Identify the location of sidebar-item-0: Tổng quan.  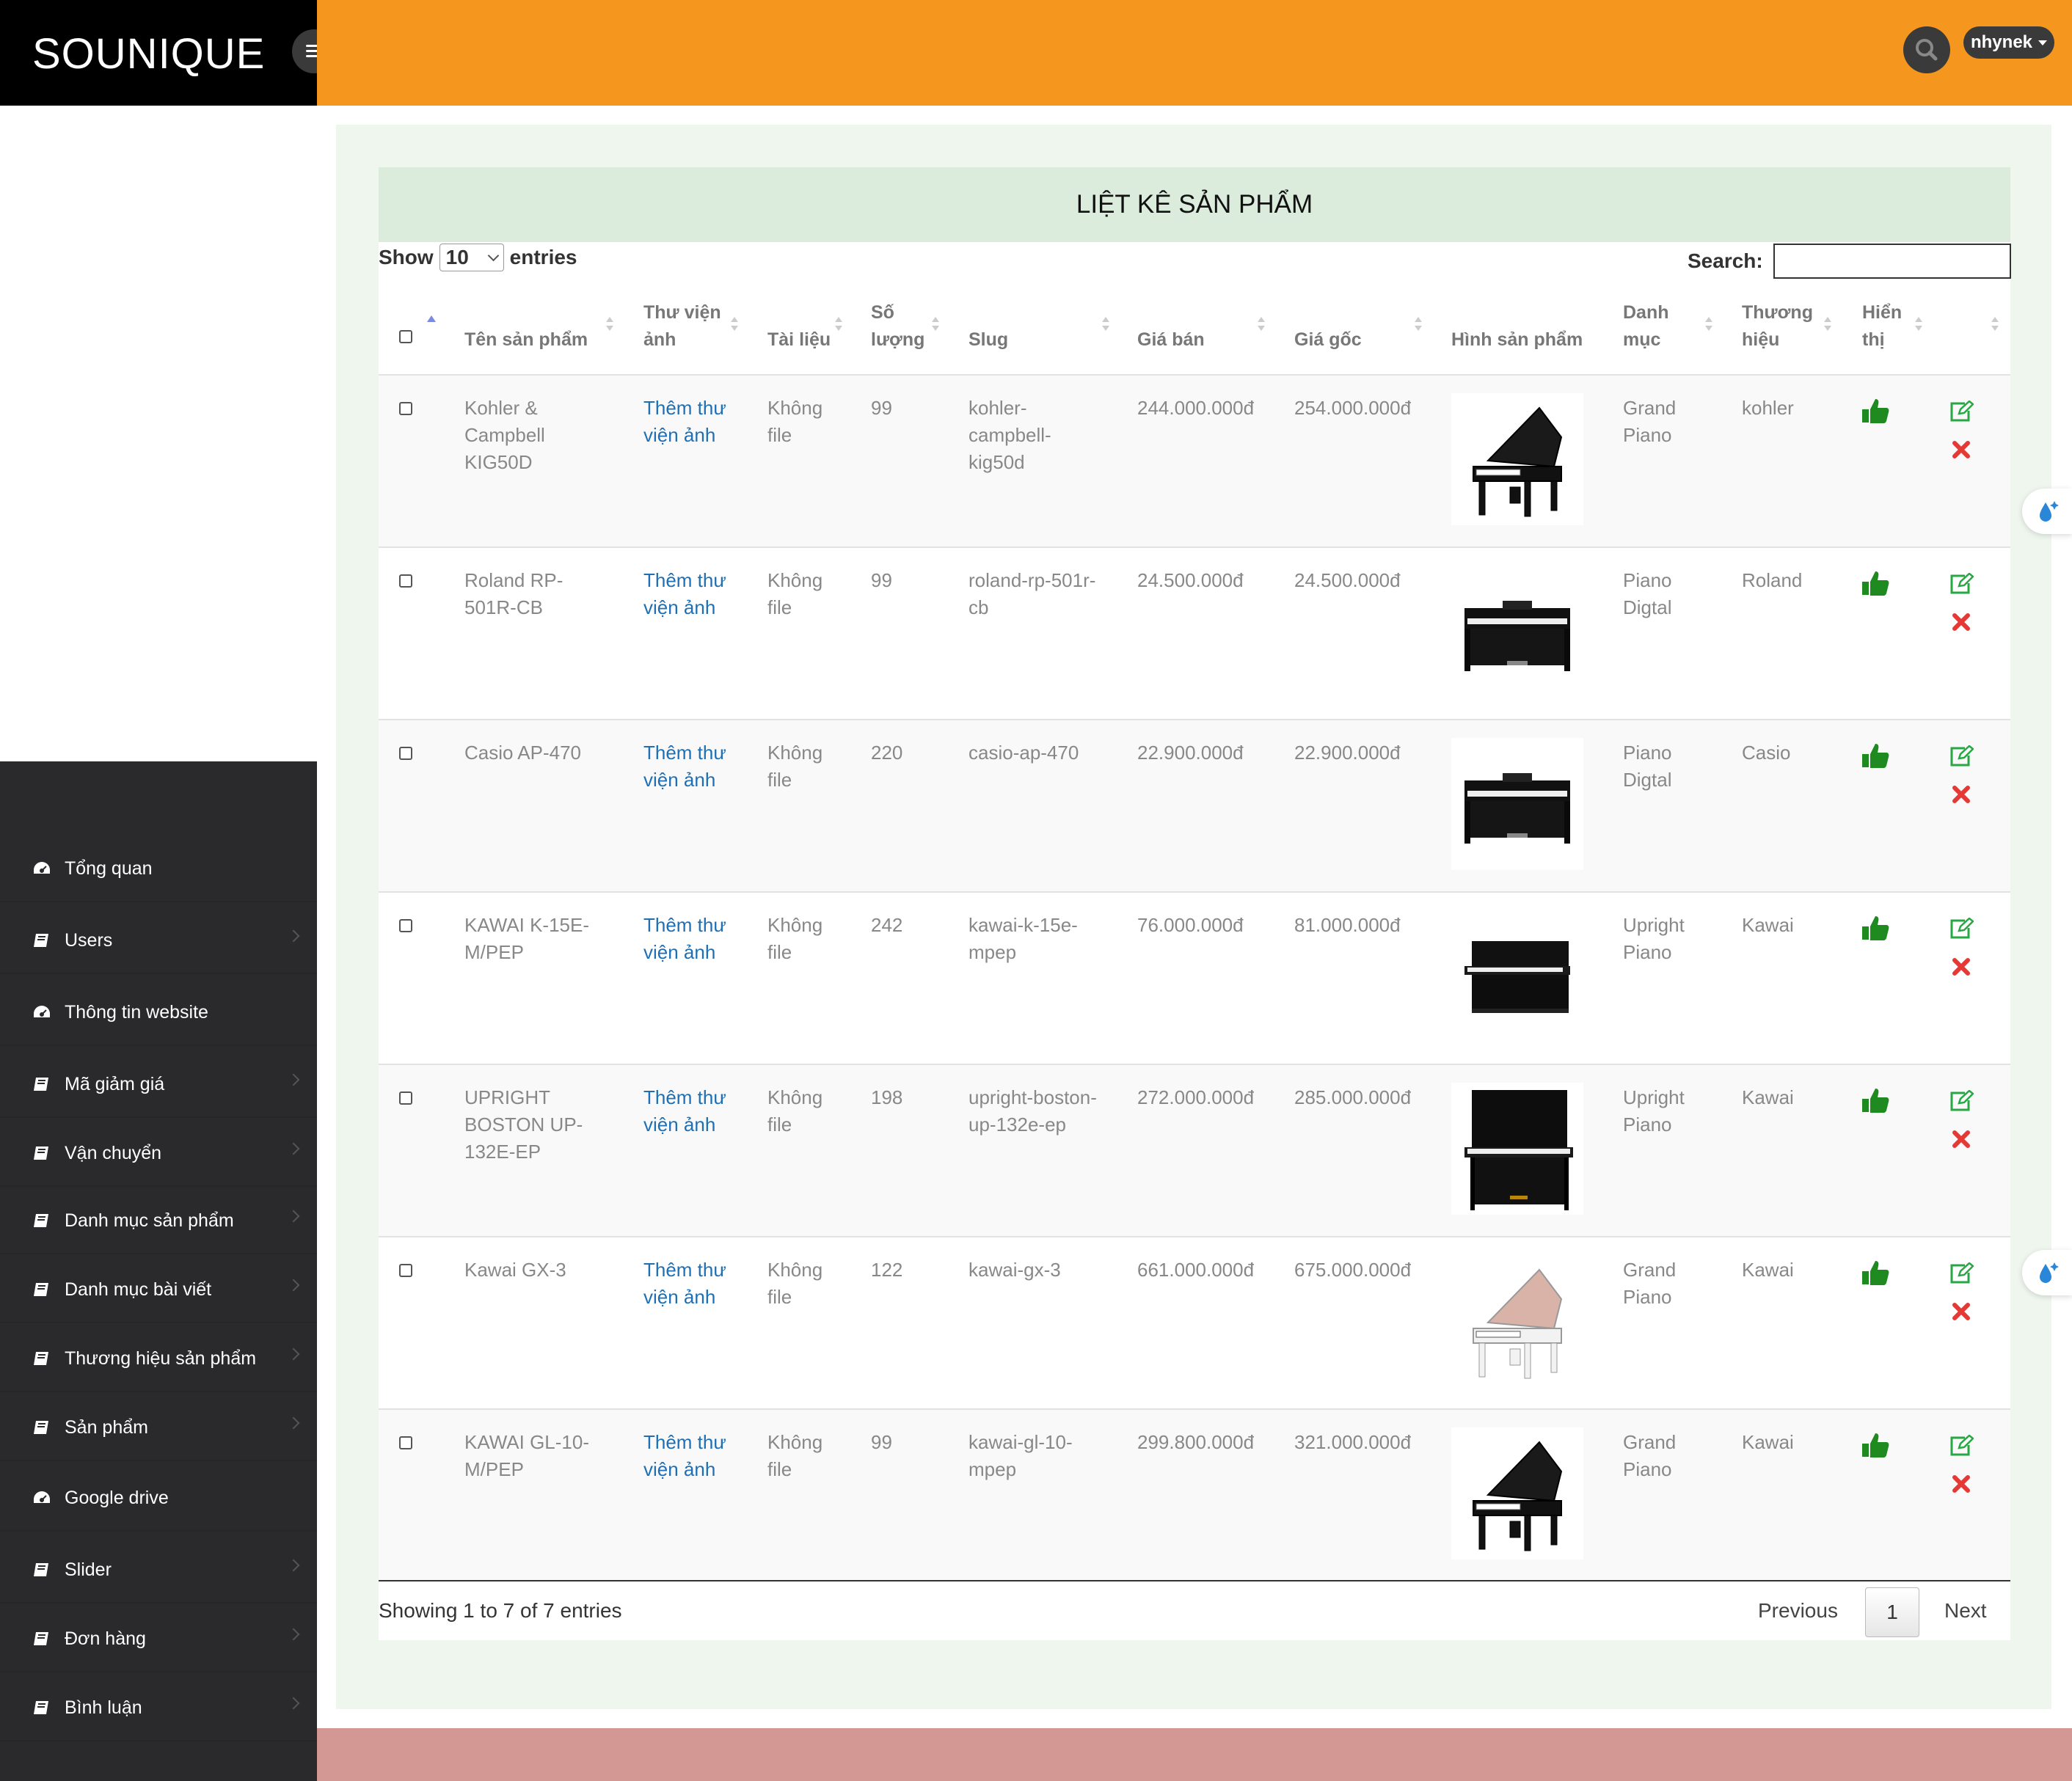
(158, 869).